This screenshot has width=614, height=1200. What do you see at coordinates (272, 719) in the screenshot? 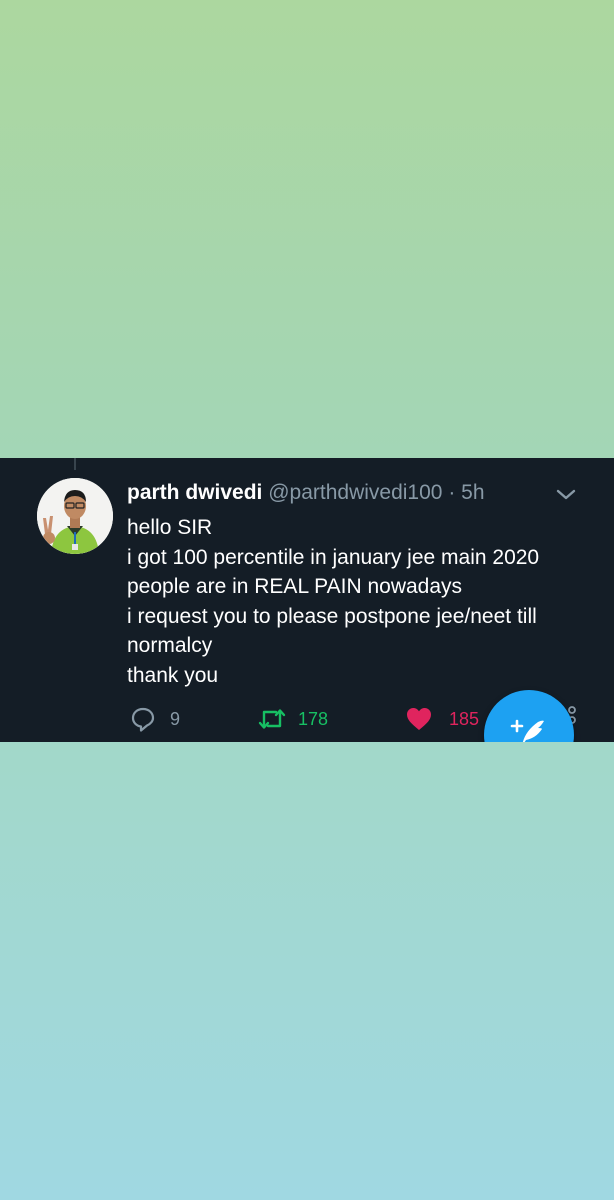
I see `retweet-icon` at bounding box center [272, 719].